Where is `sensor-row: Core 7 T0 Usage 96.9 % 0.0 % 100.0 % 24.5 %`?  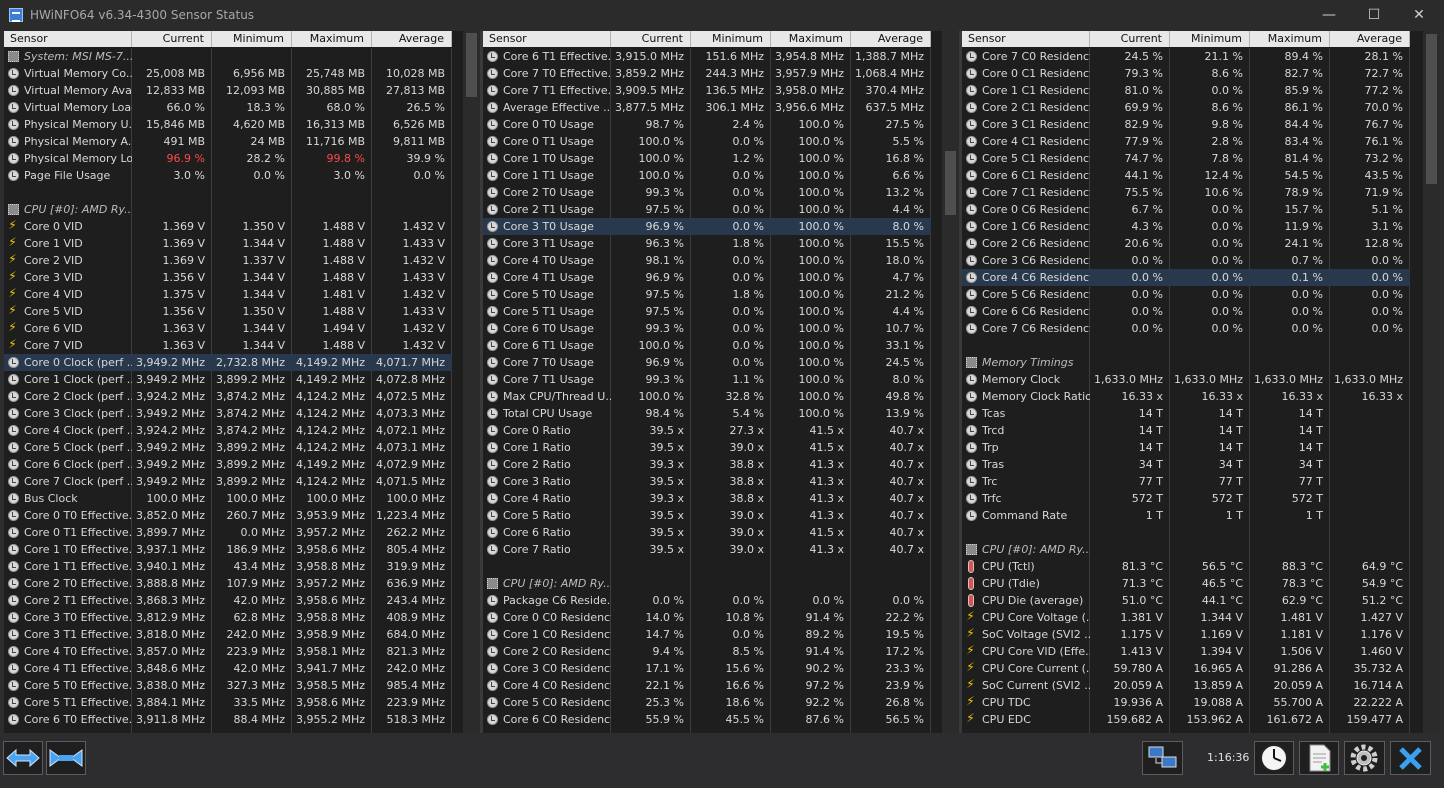
sensor-row: Core 7 T0 Usage 96.9 % 0.0 % 100.0 % 24.5 % is located at coordinates (707, 362).